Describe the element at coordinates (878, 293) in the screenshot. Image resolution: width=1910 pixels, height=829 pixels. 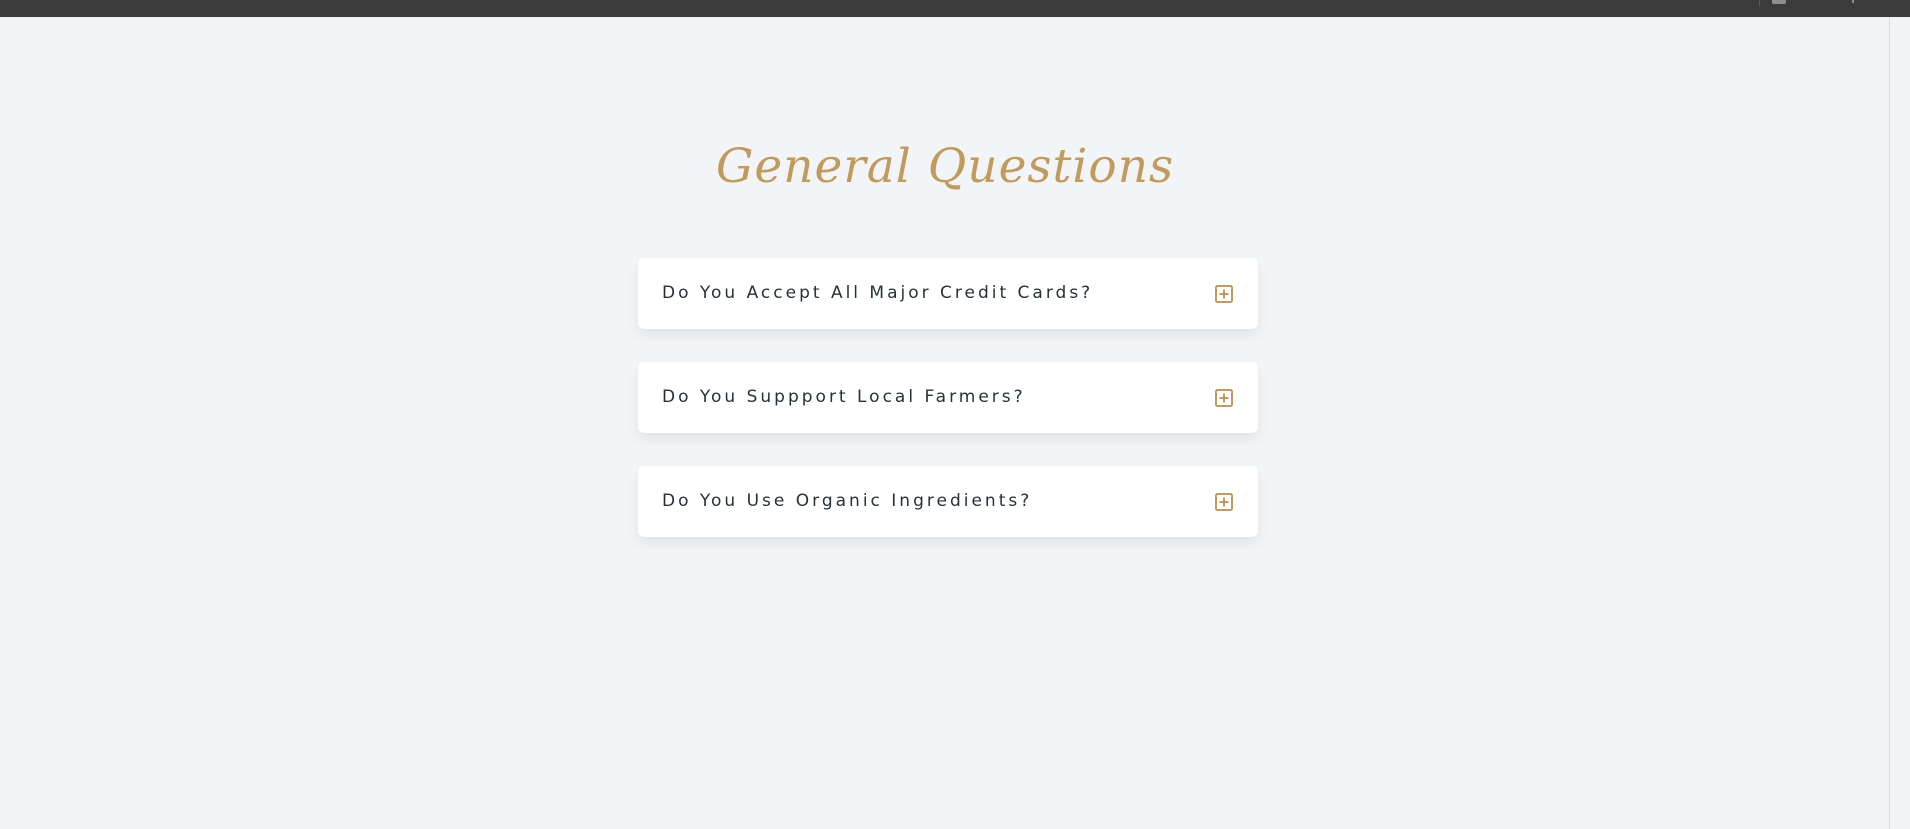
I see `faq-question: Do You Accept All Major Credit Cards?` at that location.